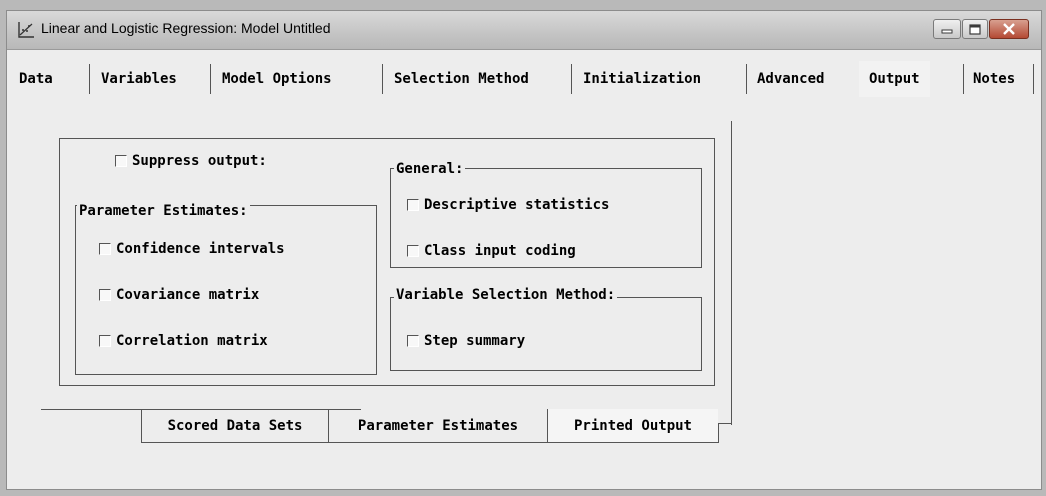  What do you see at coordinates (192, 341) in the screenshot?
I see `checkbox-label: Correlation matrix` at bounding box center [192, 341].